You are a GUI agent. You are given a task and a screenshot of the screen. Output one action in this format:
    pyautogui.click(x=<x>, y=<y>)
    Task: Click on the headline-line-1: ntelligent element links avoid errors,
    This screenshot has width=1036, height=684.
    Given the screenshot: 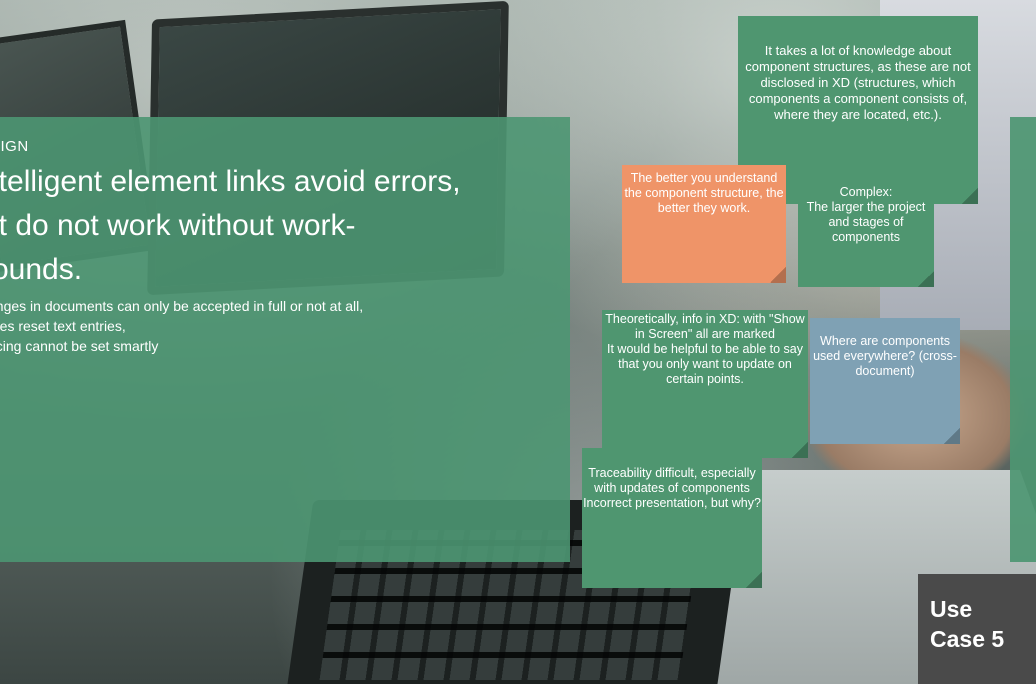 What is the action you would take?
    pyautogui.click(x=230, y=181)
    